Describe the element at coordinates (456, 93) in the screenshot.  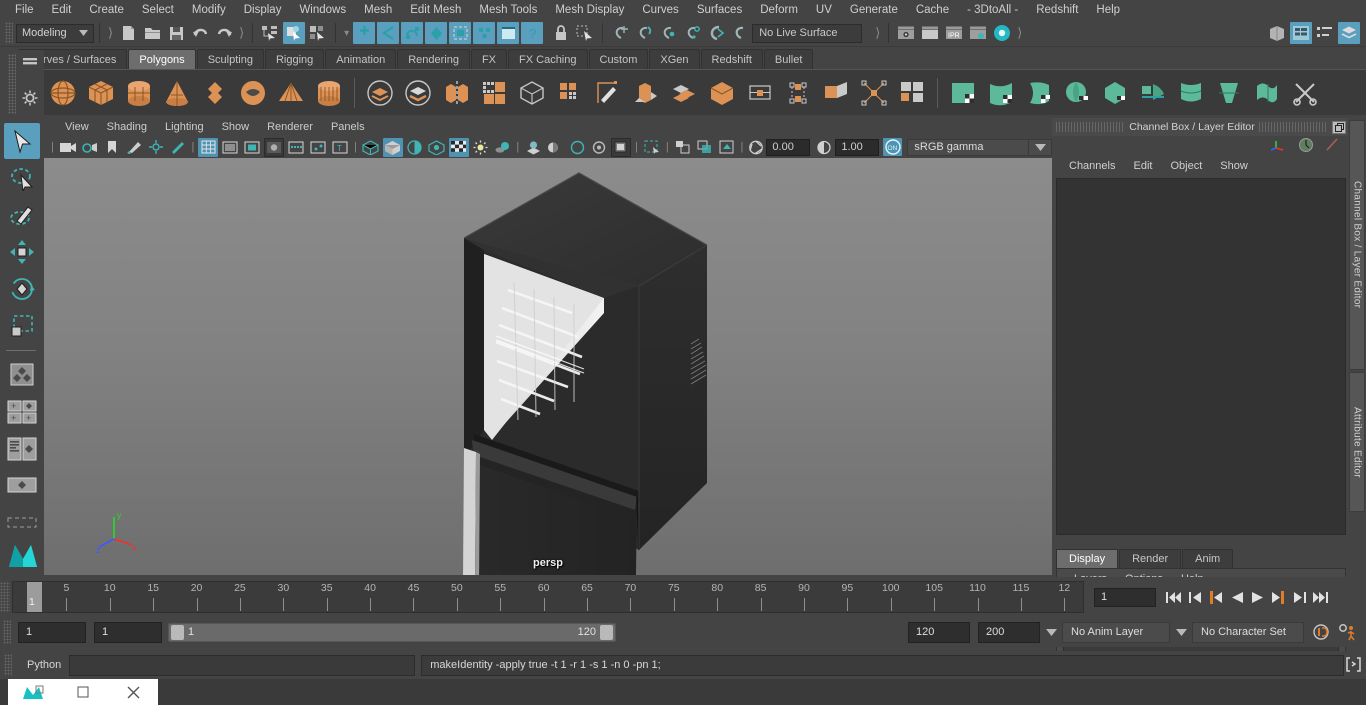
I see `combine-separate-icon` at that location.